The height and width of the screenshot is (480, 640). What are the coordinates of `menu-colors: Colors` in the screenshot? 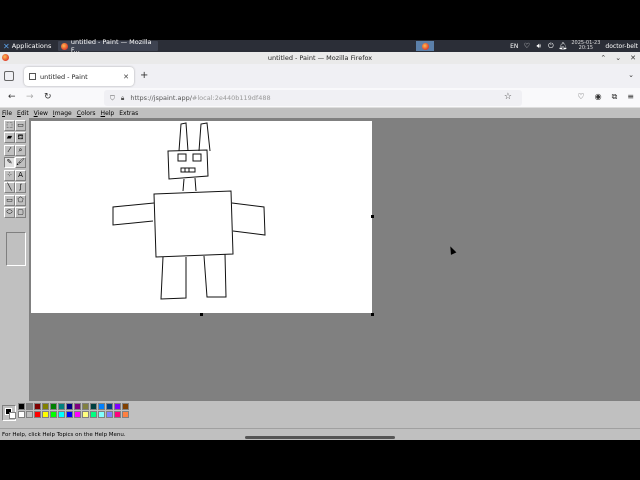 It's located at (86, 113).